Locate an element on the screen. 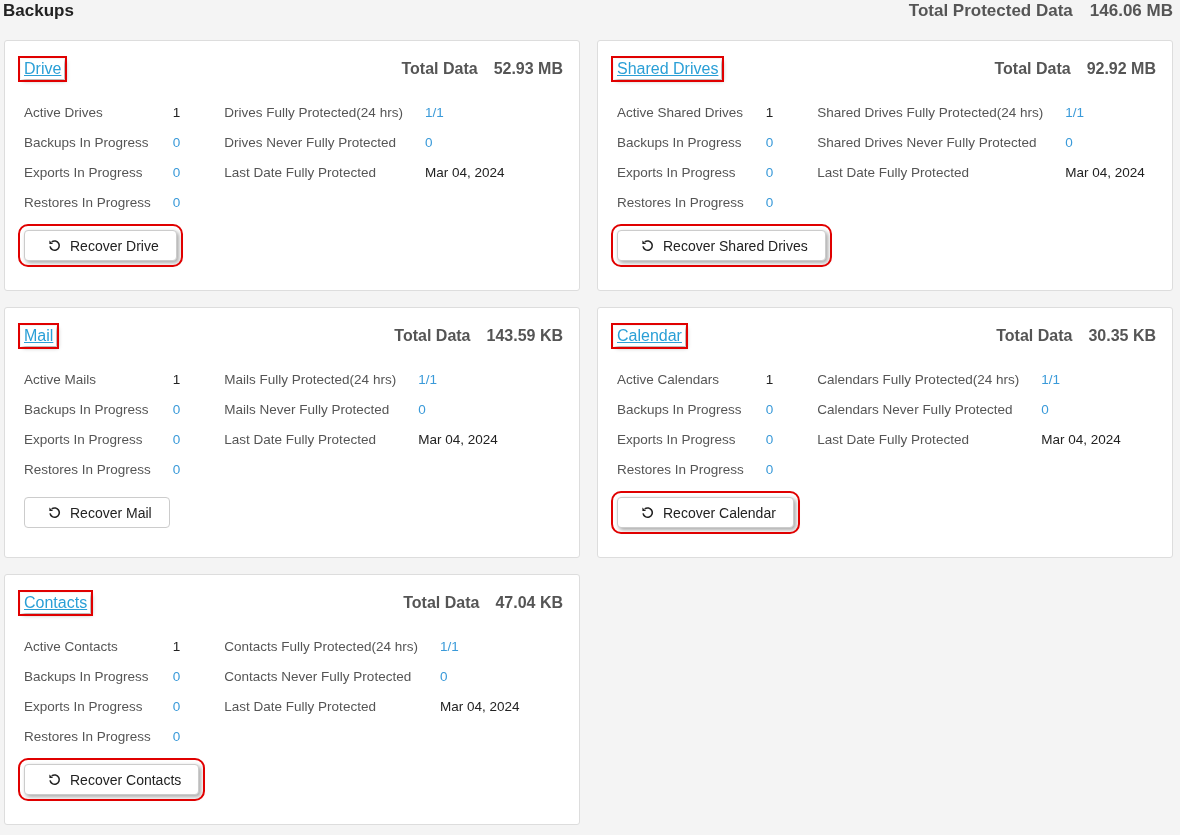 This screenshot has width=1180, height=835. stat-label: Drives Fully Protected(24 hrs) is located at coordinates (313, 113).